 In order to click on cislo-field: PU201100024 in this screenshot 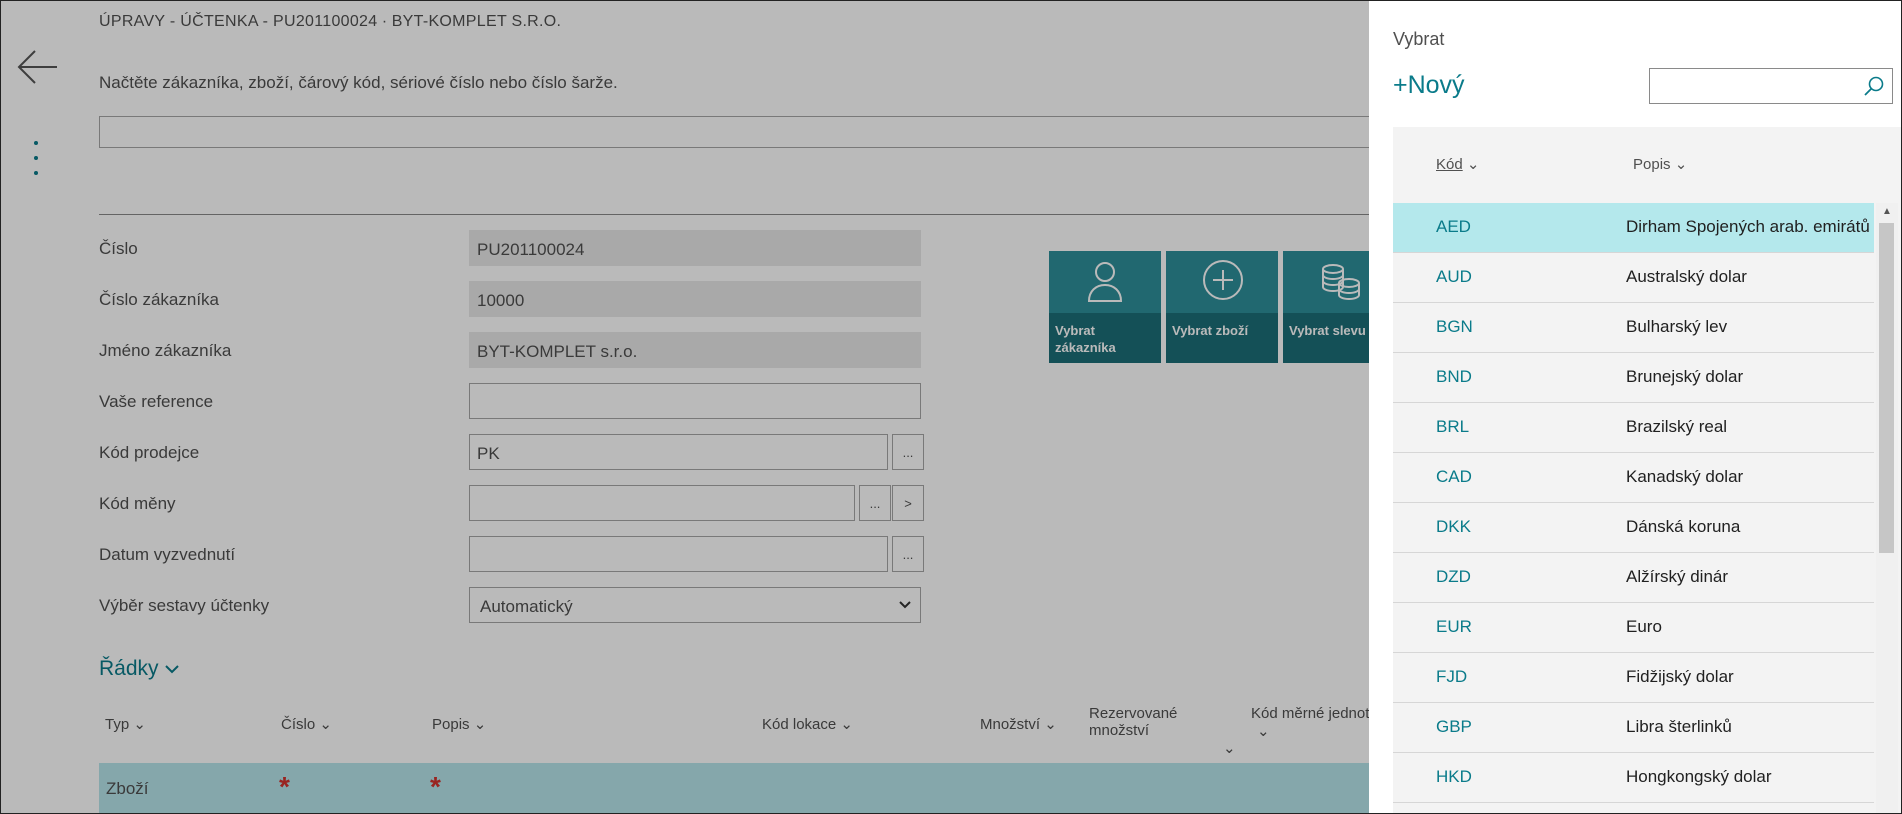, I will do `click(695, 248)`.